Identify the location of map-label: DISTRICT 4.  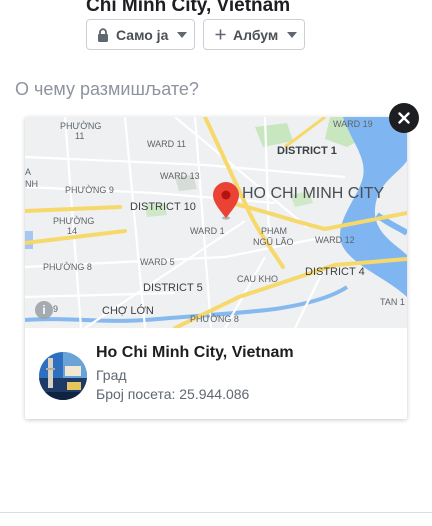
(335, 272).